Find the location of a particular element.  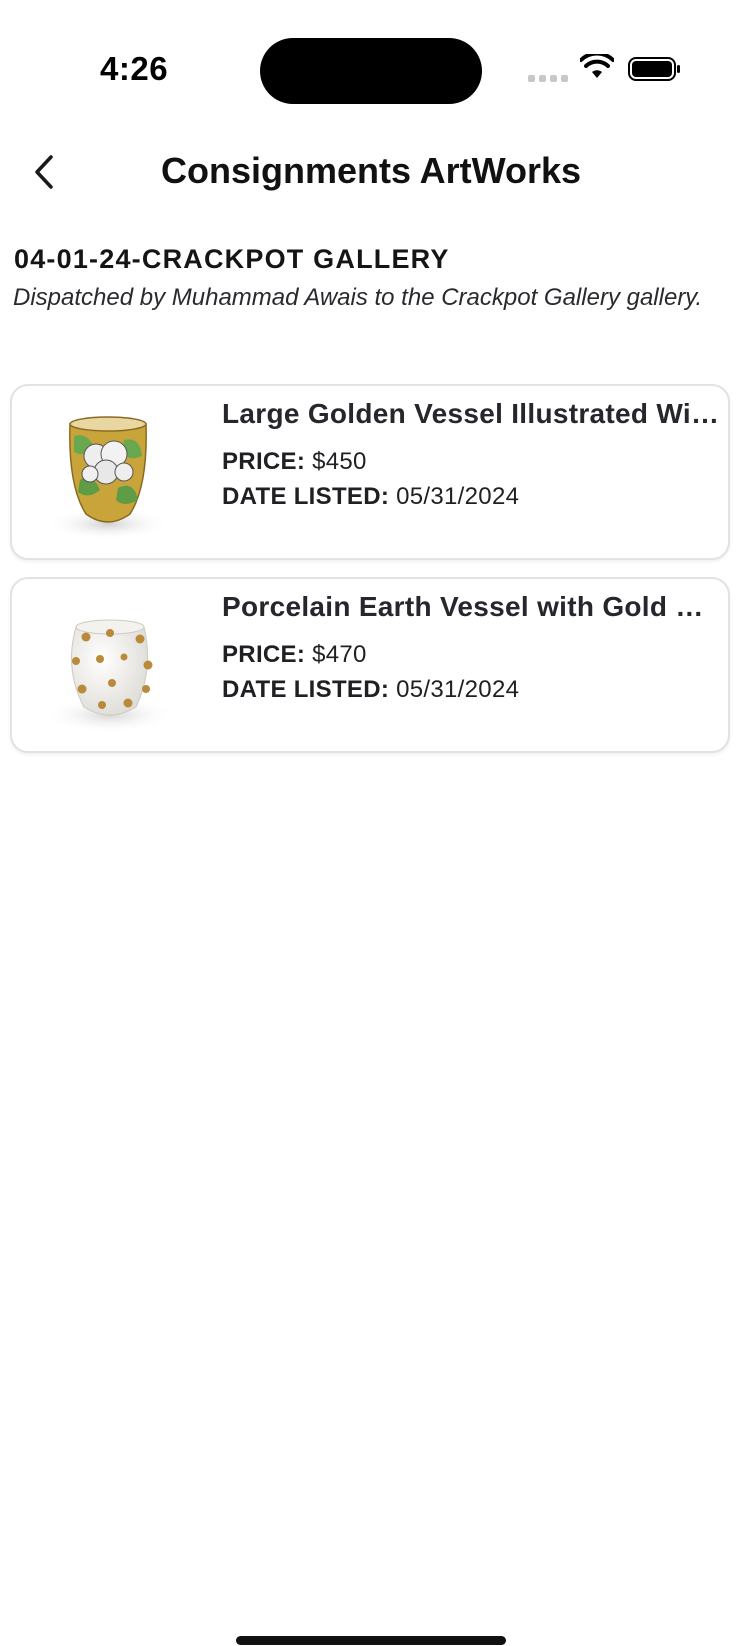

page-title: Consignments ArtWorks is located at coordinates (371, 170).